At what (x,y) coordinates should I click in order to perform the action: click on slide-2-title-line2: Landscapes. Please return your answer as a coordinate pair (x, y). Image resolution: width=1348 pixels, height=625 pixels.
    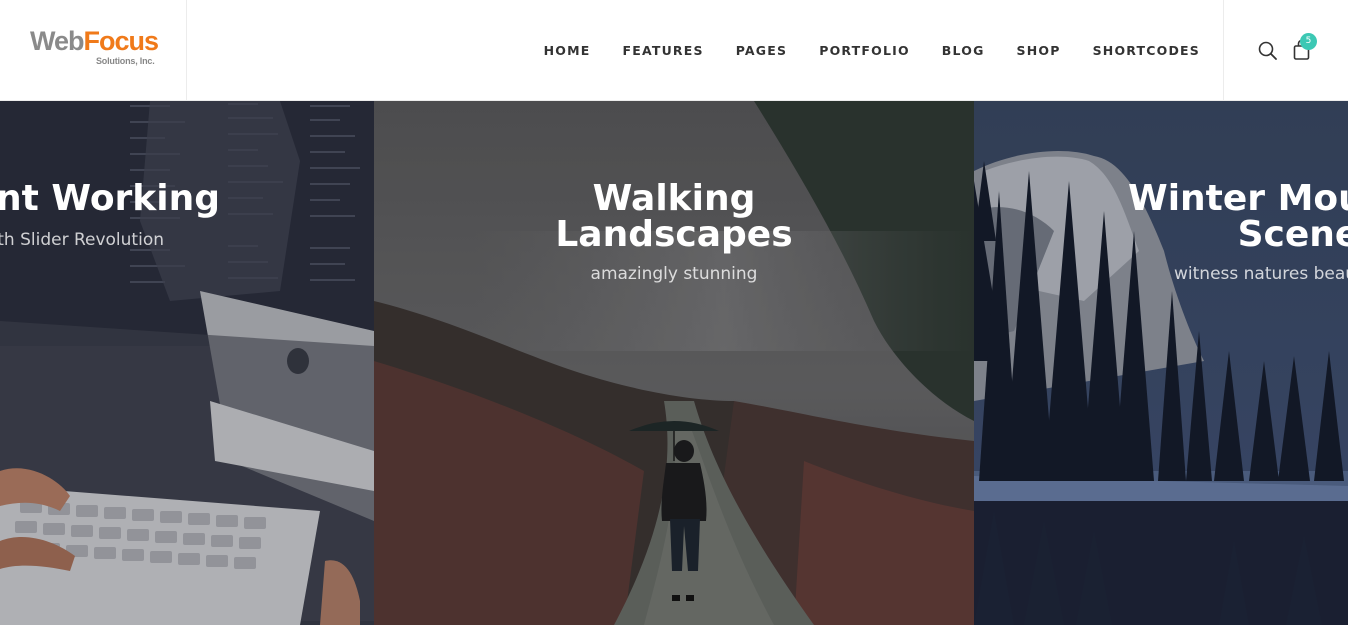
    Looking at the image, I should click on (674, 234).